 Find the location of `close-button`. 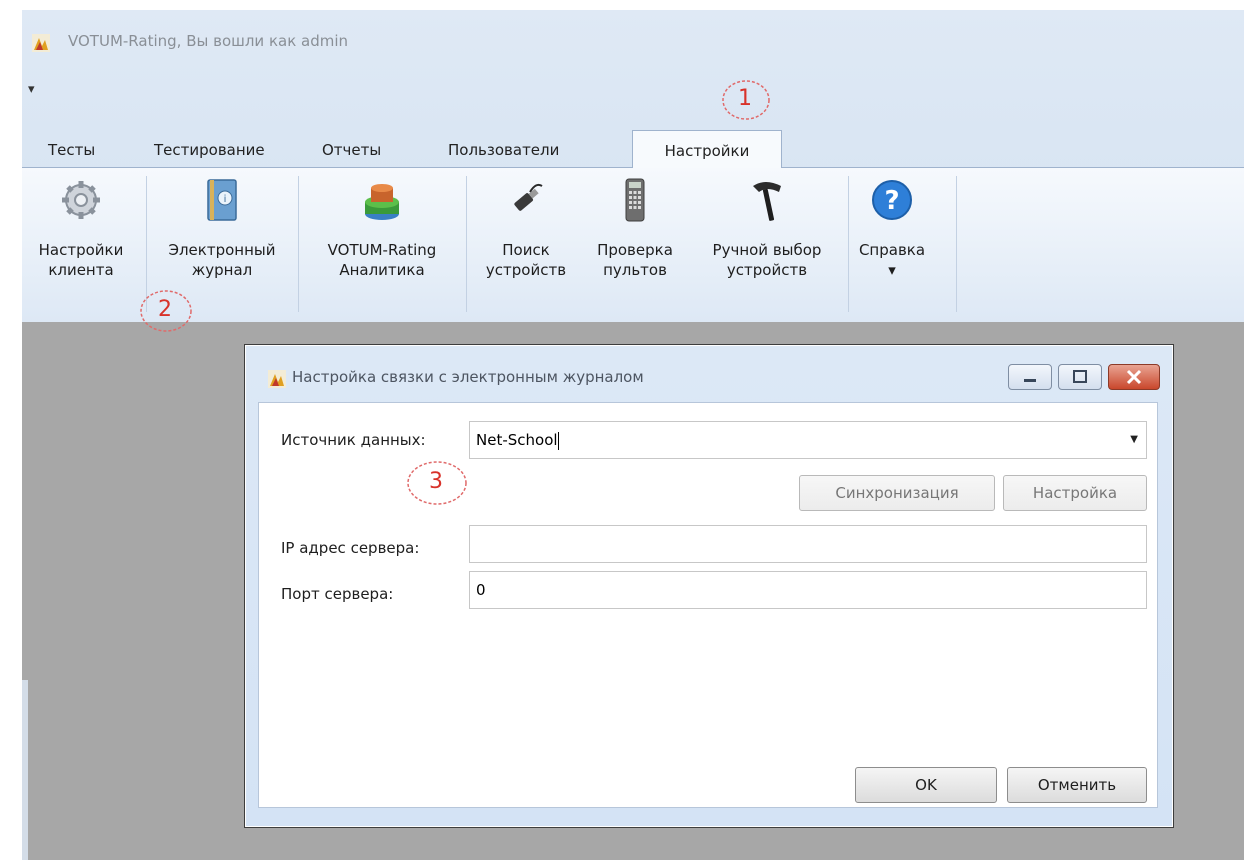

close-button is located at coordinates (1134, 377).